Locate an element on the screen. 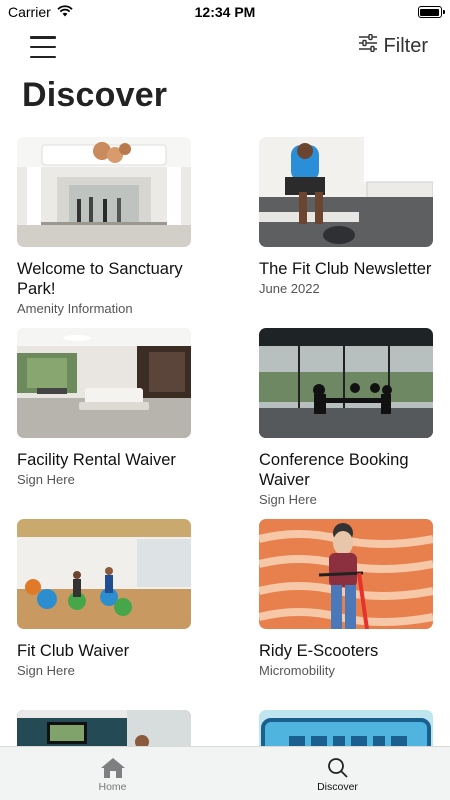 This screenshot has height=800, width=450. tab-discover-label: Discover is located at coordinates (337, 786).